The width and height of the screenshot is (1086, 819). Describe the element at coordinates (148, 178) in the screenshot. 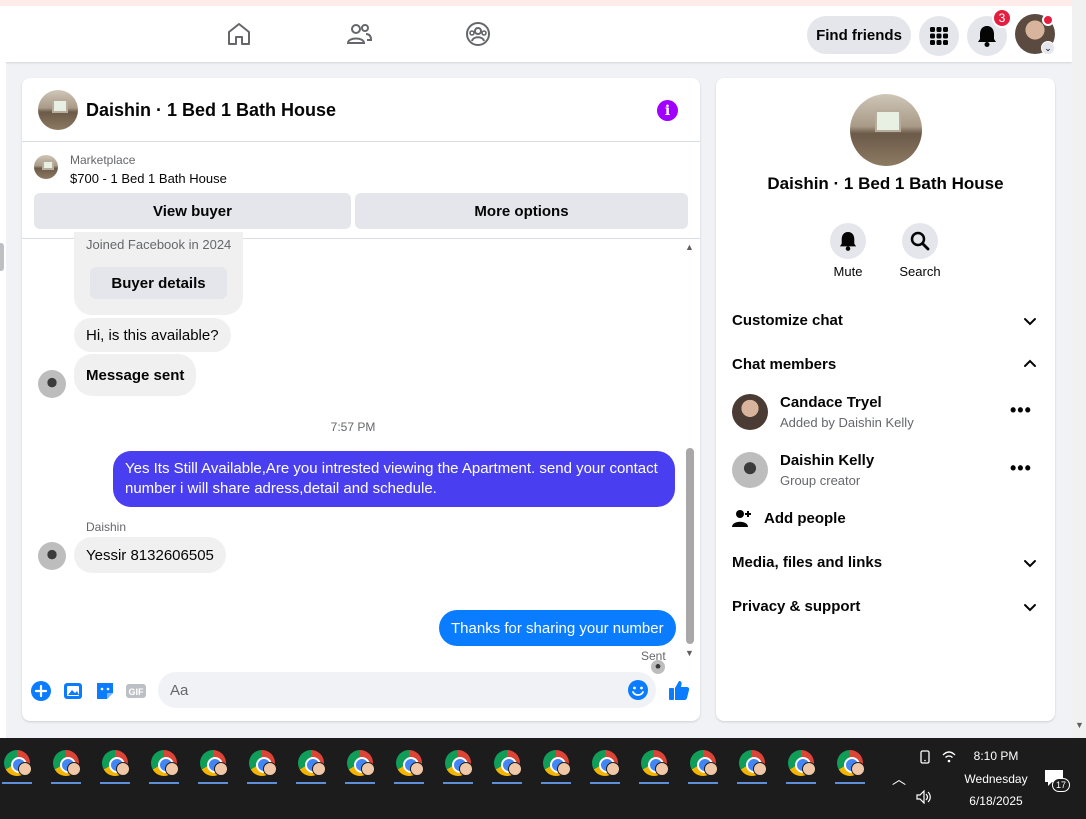

I see `listing-price: $700 - 1 Bed 1 Bath House` at that location.